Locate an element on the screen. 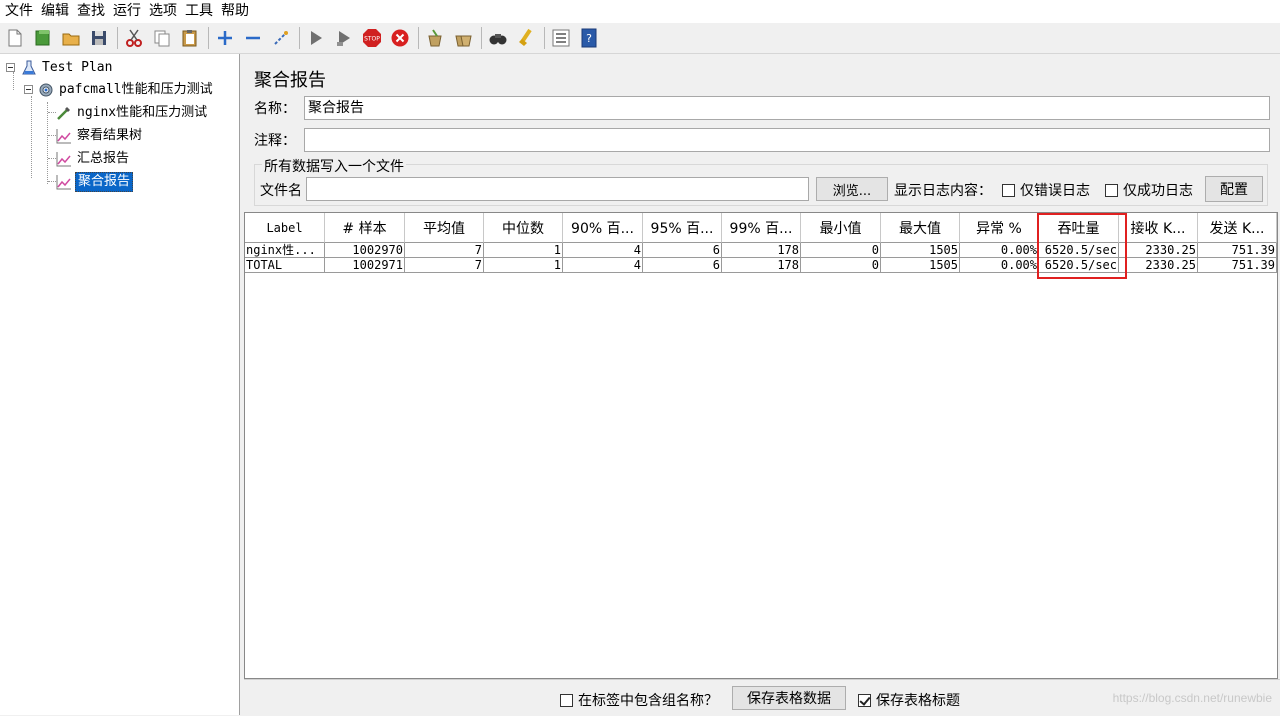 The image size is (1280, 716). tree-node-test-plan: Test Plan is located at coordinates (67, 68).